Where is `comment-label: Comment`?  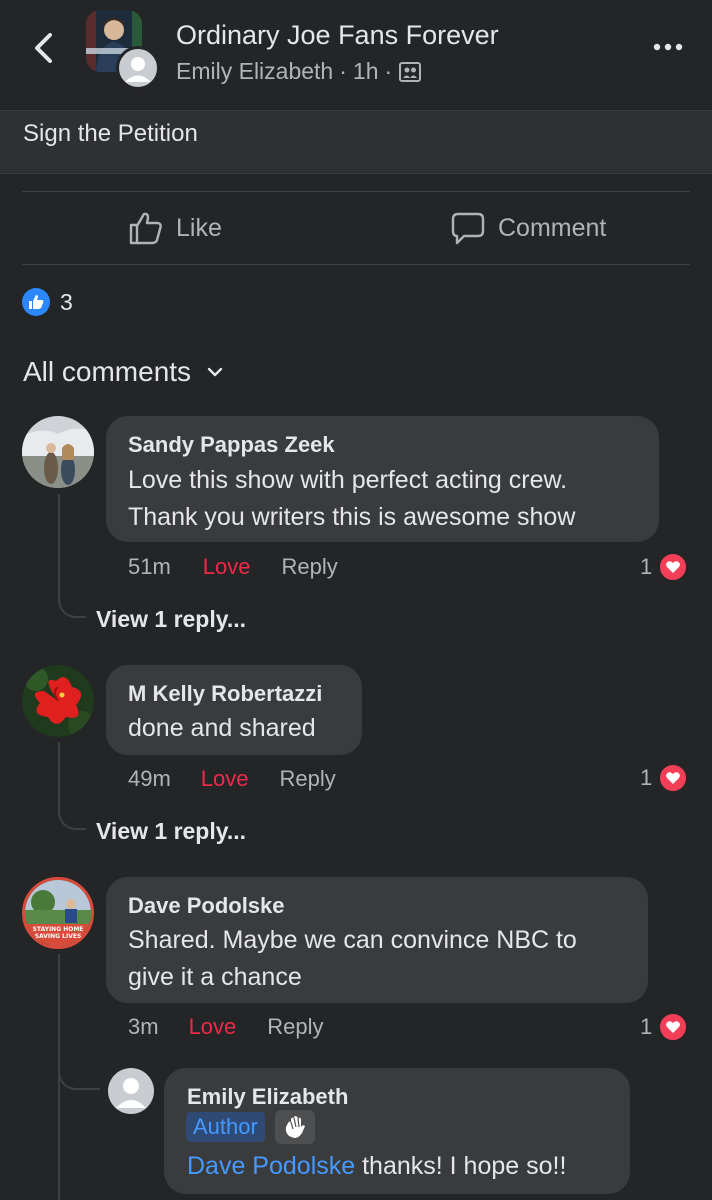
comment-label: Comment is located at coordinates (552, 227).